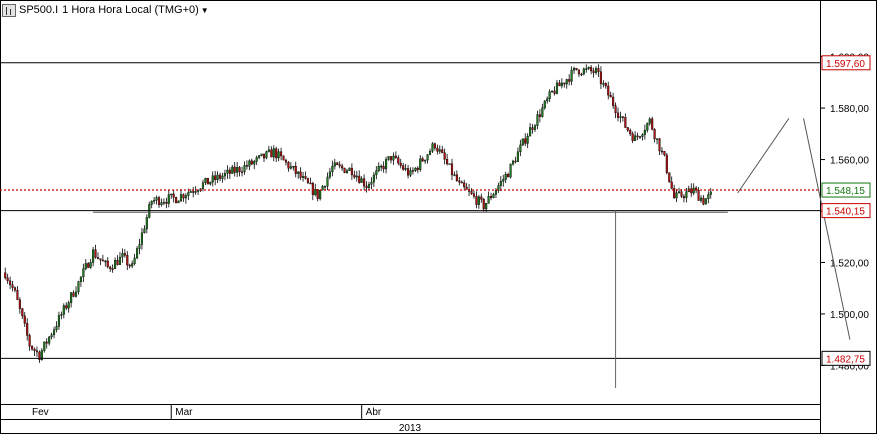 The image size is (877, 434). Describe the element at coordinates (845, 191) in the screenshot. I see `price-label-text: 1.548,15` at that location.